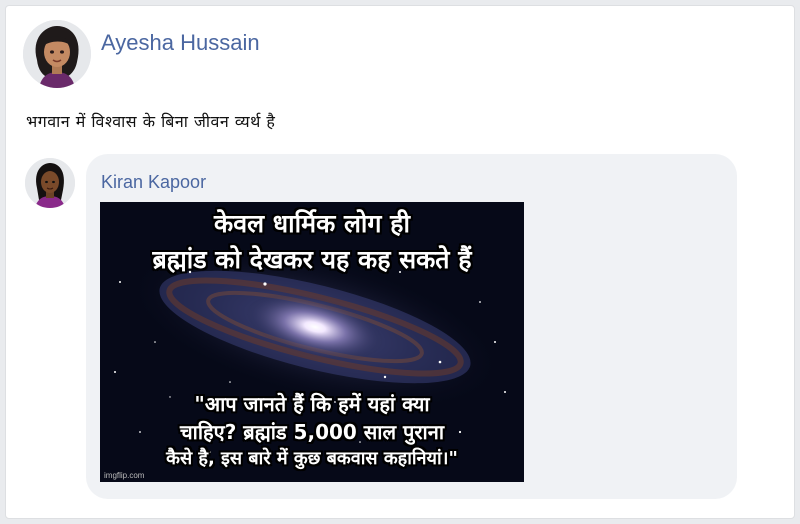  What do you see at coordinates (153, 182) in the screenshot?
I see `commenter-name: Kiran Kapoor` at bounding box center [153, 182].